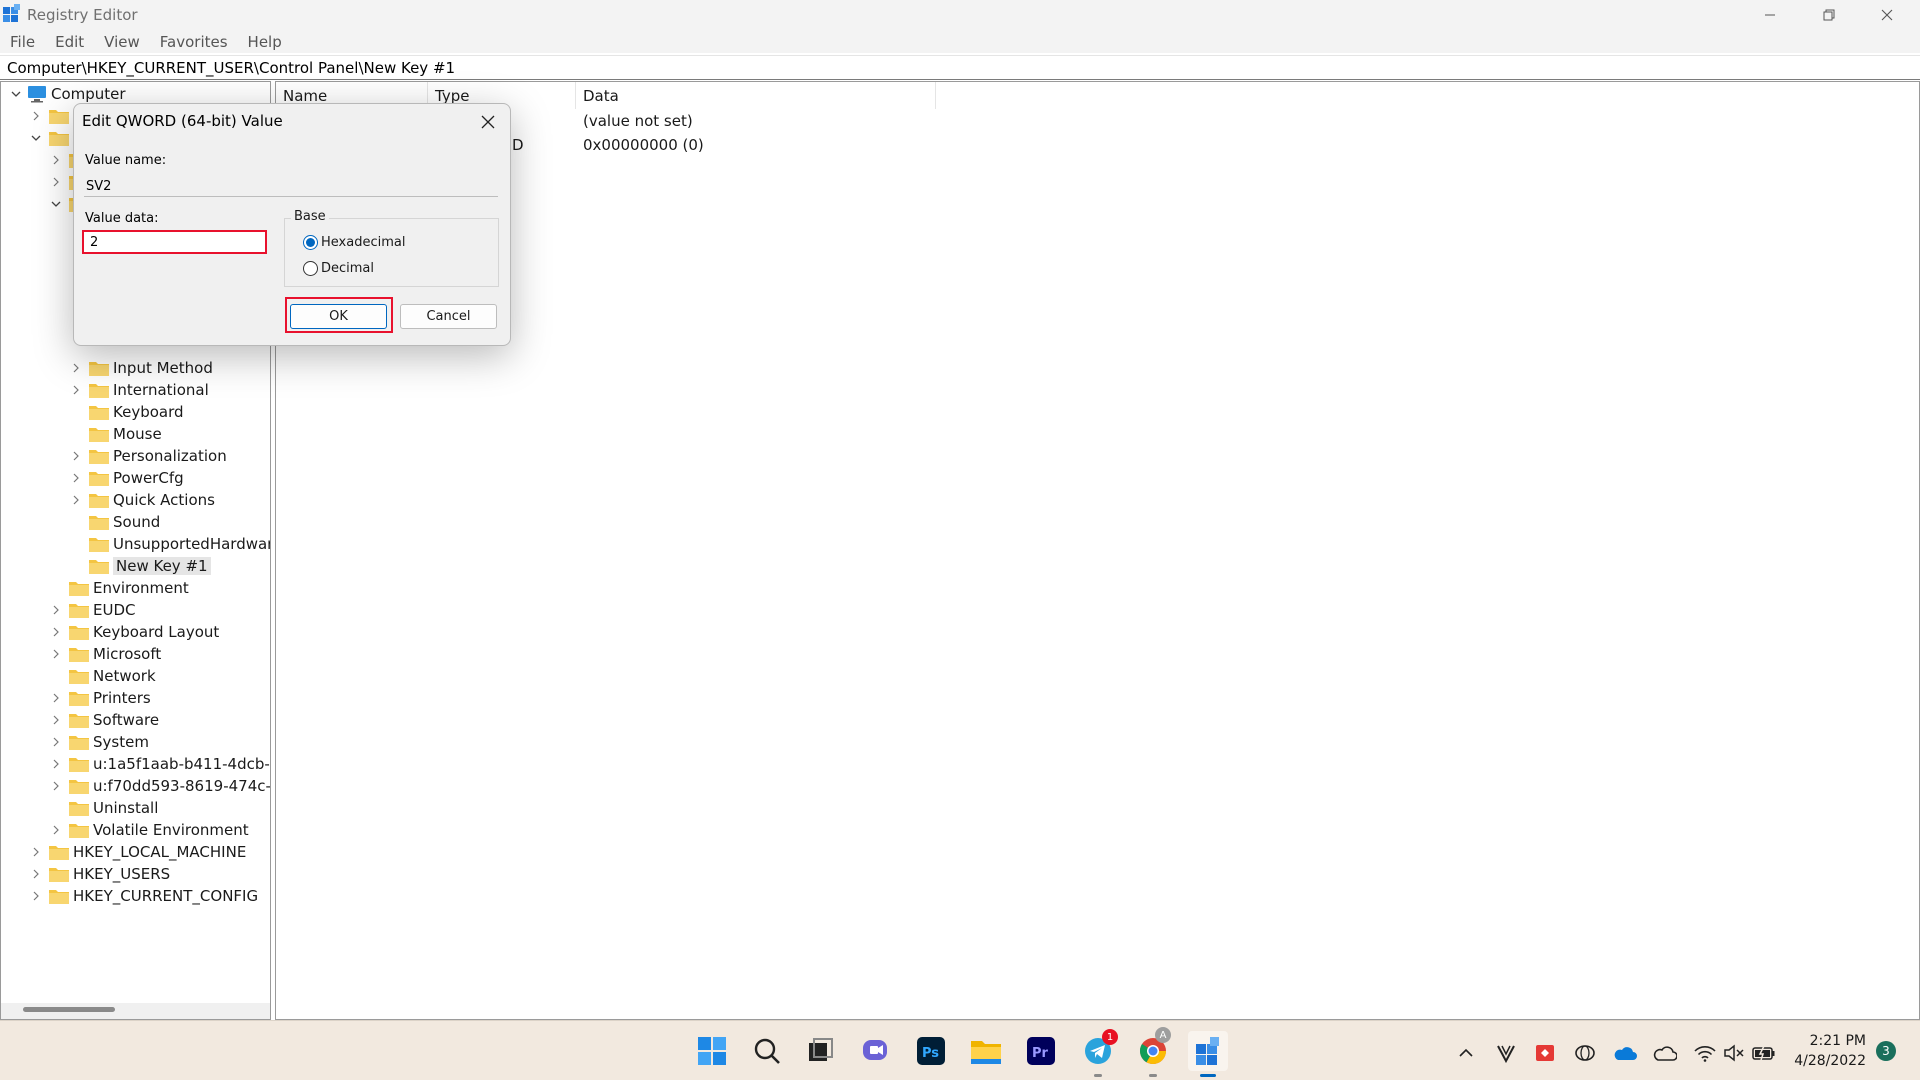 The height and width of the screenshot is (1080, 1920). I want to click on tree-item: Uninstall, so click(103, 808).